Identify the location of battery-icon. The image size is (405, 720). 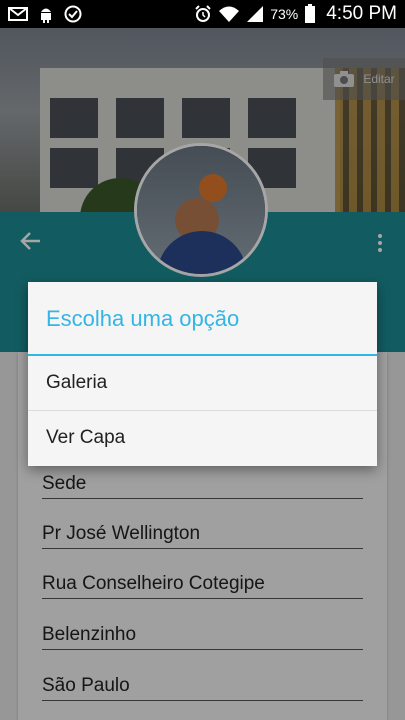
(310, 13).